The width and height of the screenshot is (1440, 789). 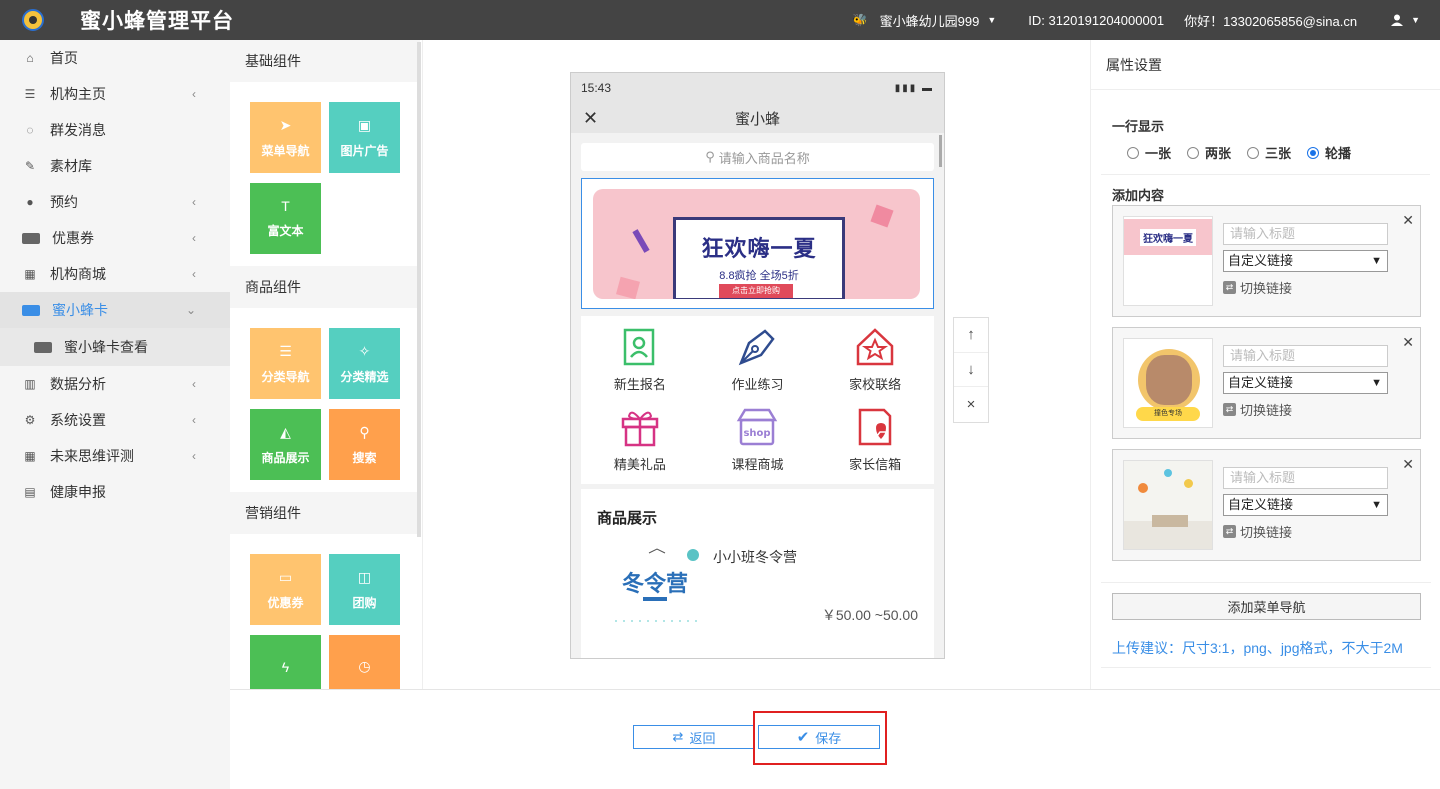 What do you see at coordinates (1405, 20) in the screenshot?
I see `user-menu: ▼` at bounding box center [1405, 20].